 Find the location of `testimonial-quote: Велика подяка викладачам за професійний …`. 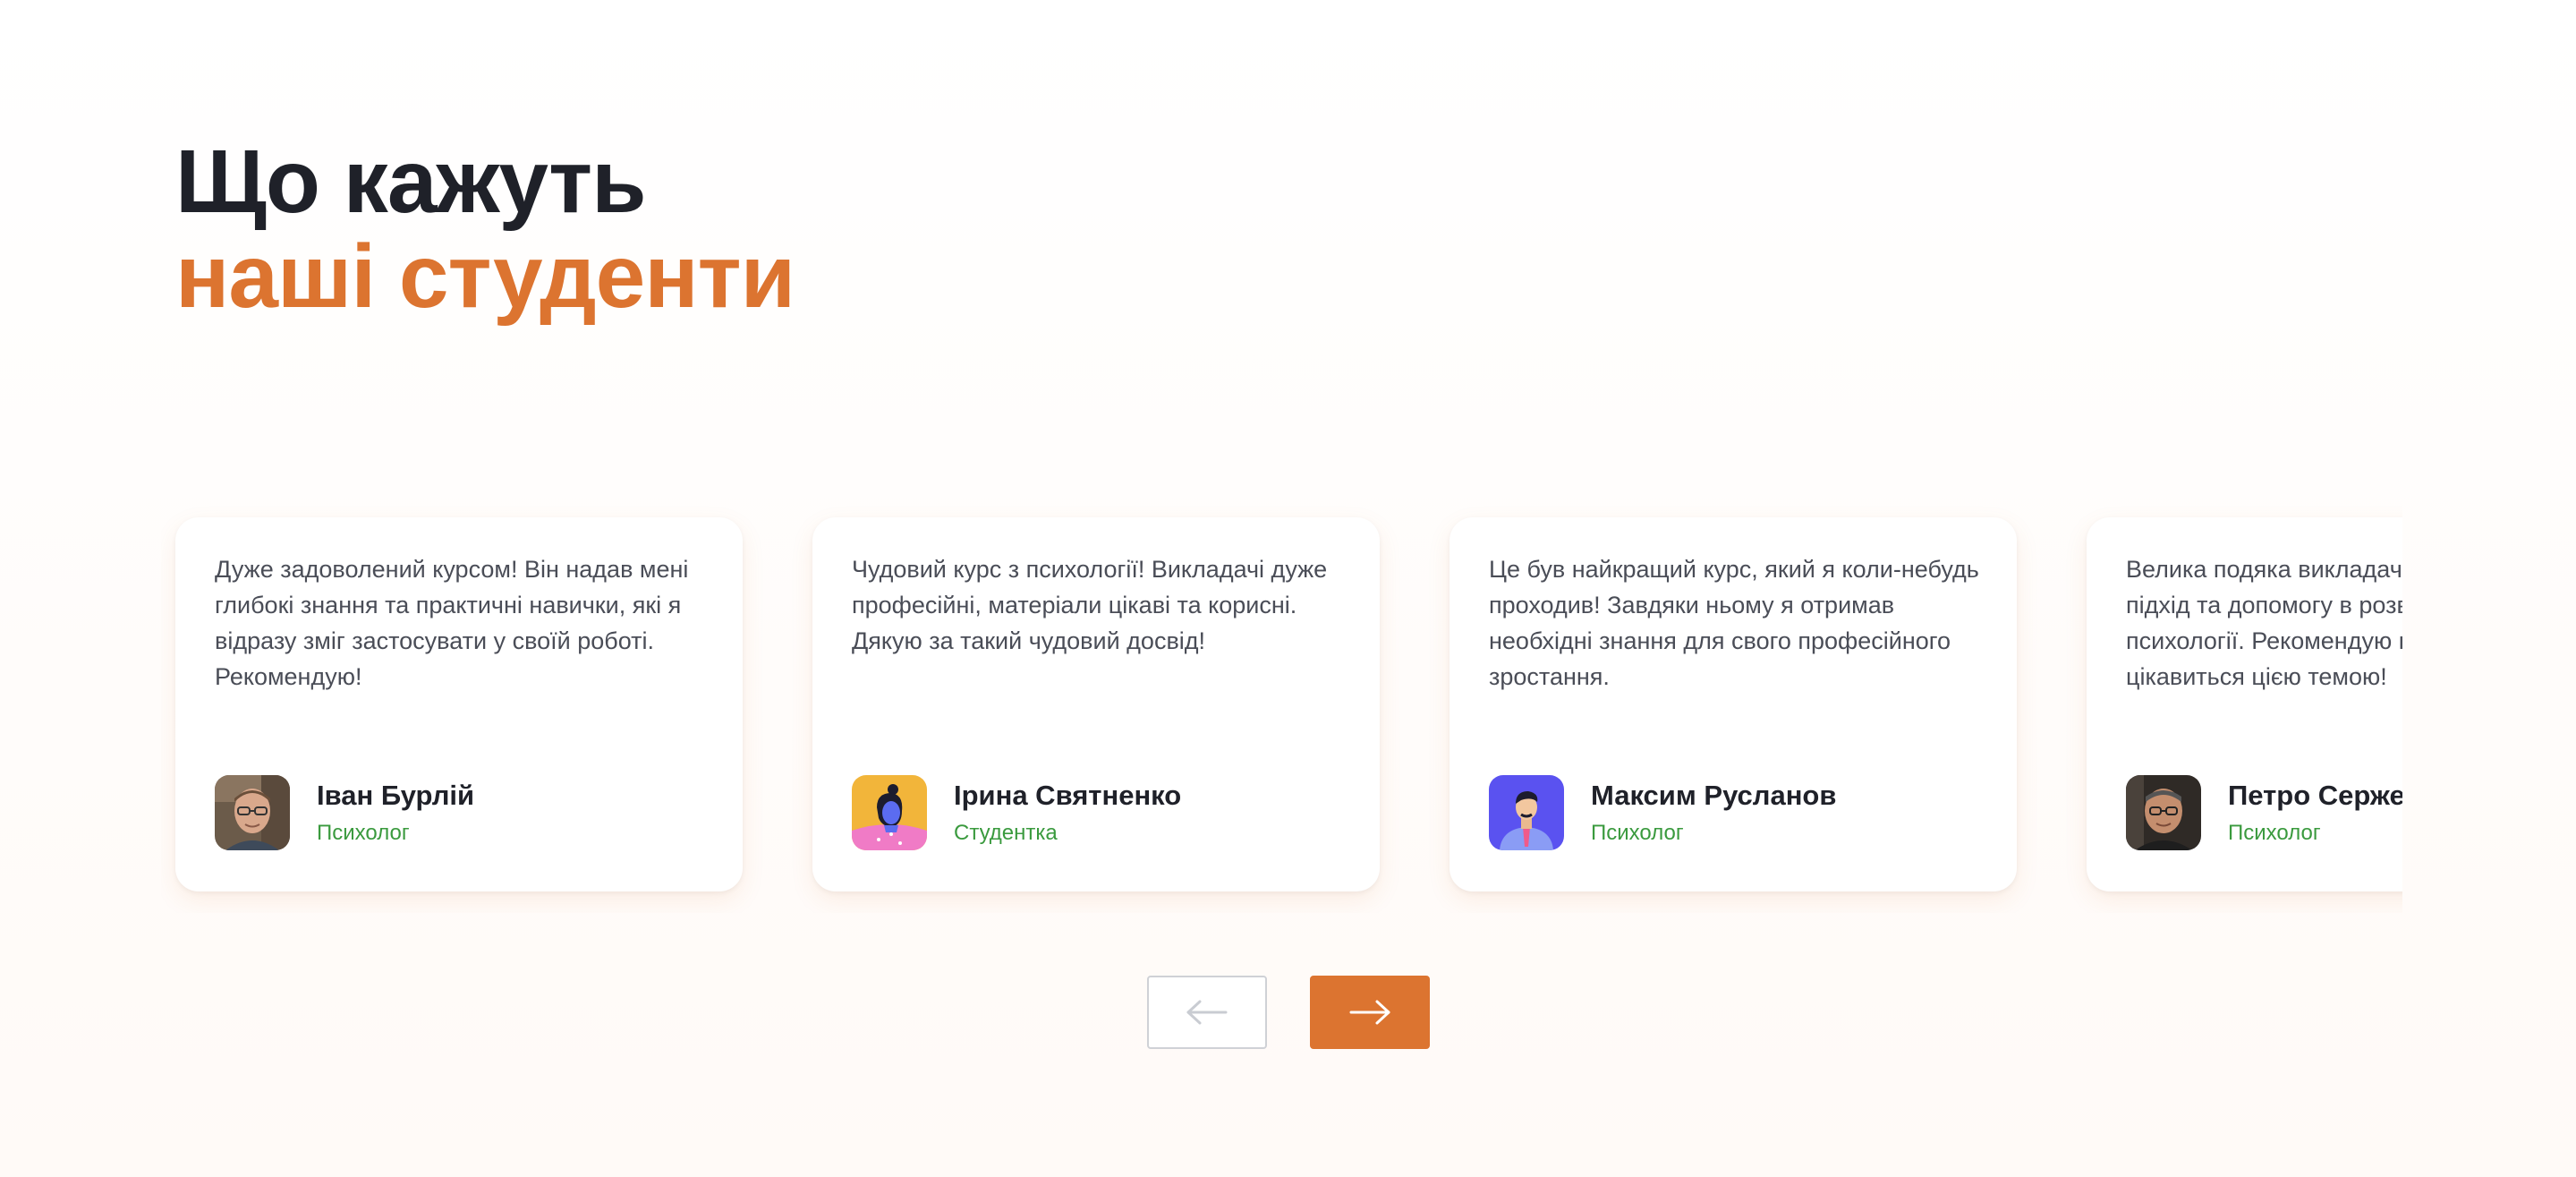

testimonial-quote: Велика подяка викладачам за професійний … is located at coordinates (2264, 623).